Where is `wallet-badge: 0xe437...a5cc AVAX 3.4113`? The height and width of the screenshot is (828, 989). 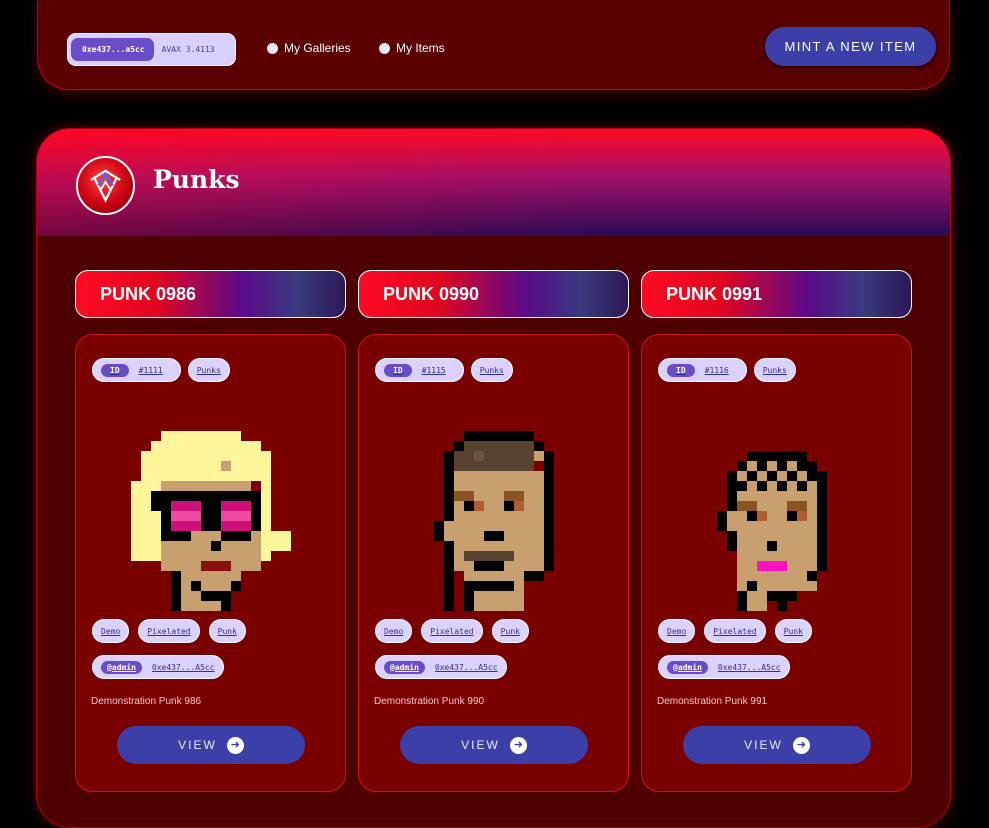 wallet-badge: 0xe437...a5cc AVAX 3.4113 is located at coordinates (151, 49).